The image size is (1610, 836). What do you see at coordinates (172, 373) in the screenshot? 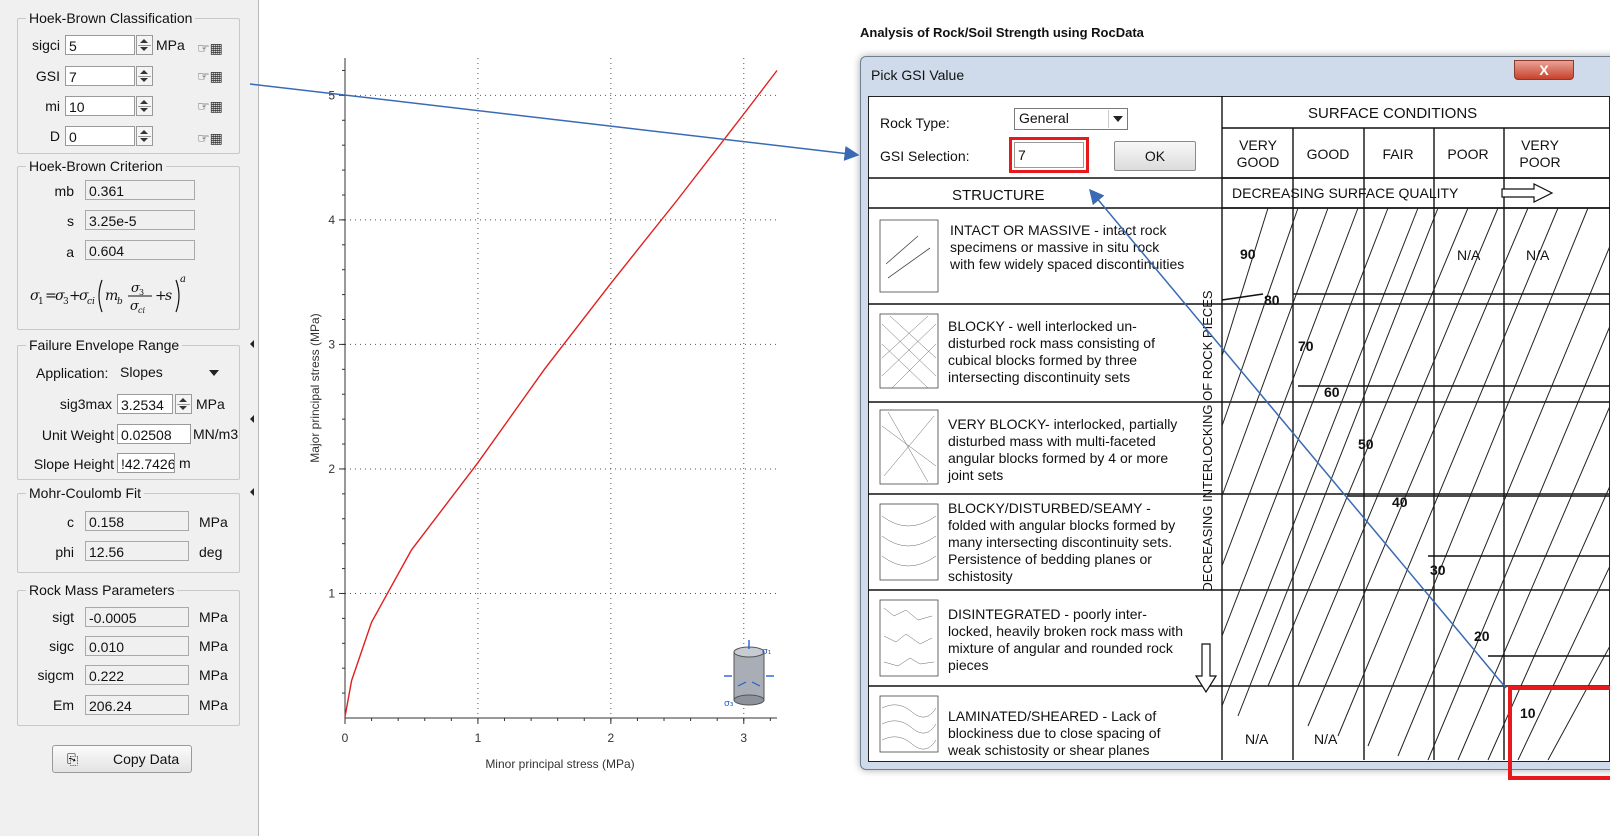
I see `application-dropdown: Slopes` at bounding box center [172, 373].